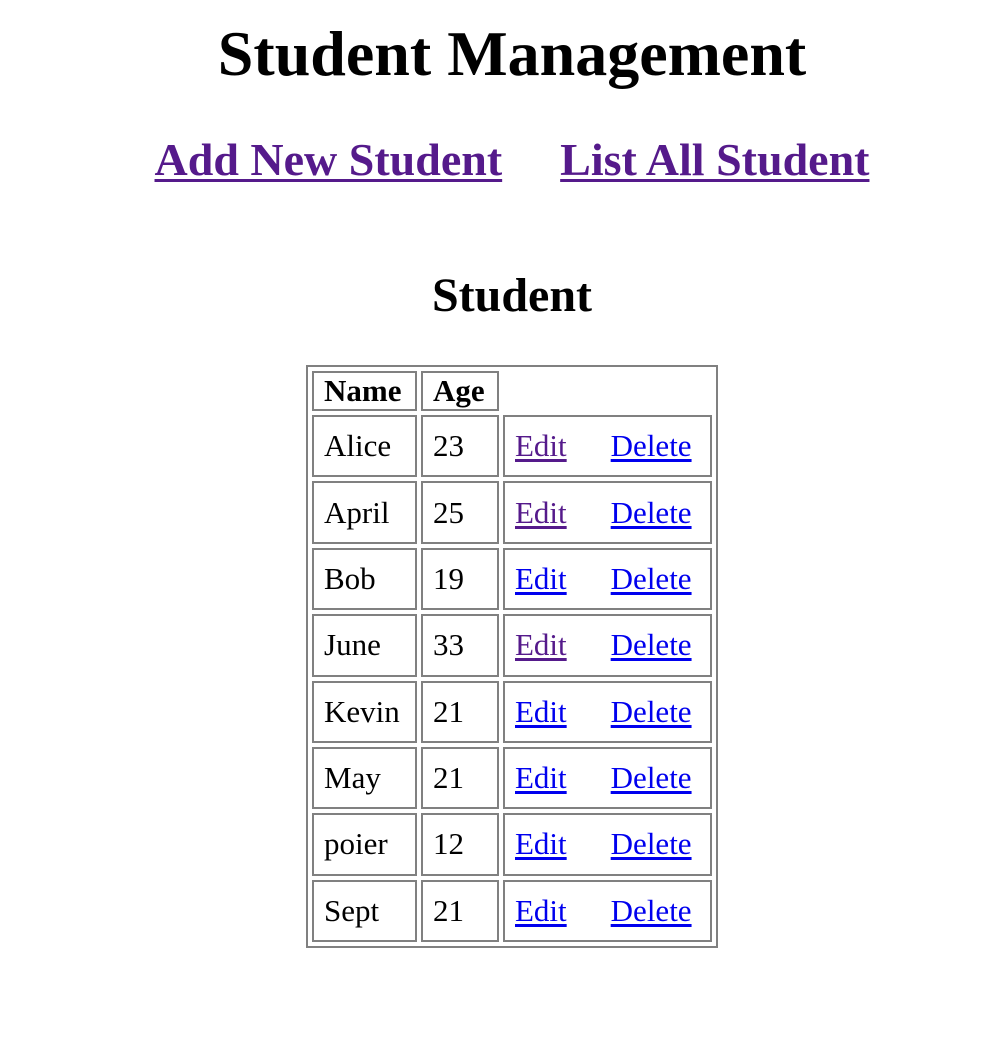  I want to click on student-name-cell: May, so click(364, 778).